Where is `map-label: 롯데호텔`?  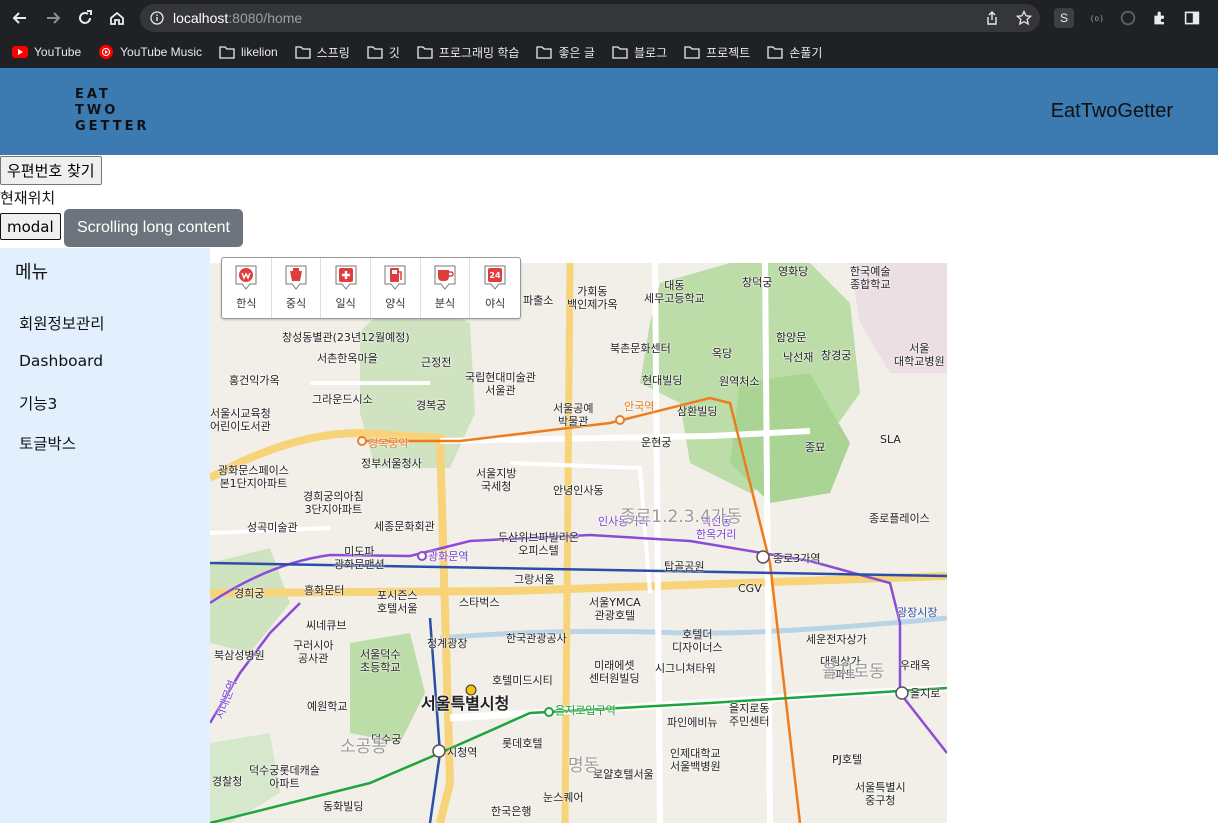
map-label: 롯데호텔 is located at coordinates (522, 743).